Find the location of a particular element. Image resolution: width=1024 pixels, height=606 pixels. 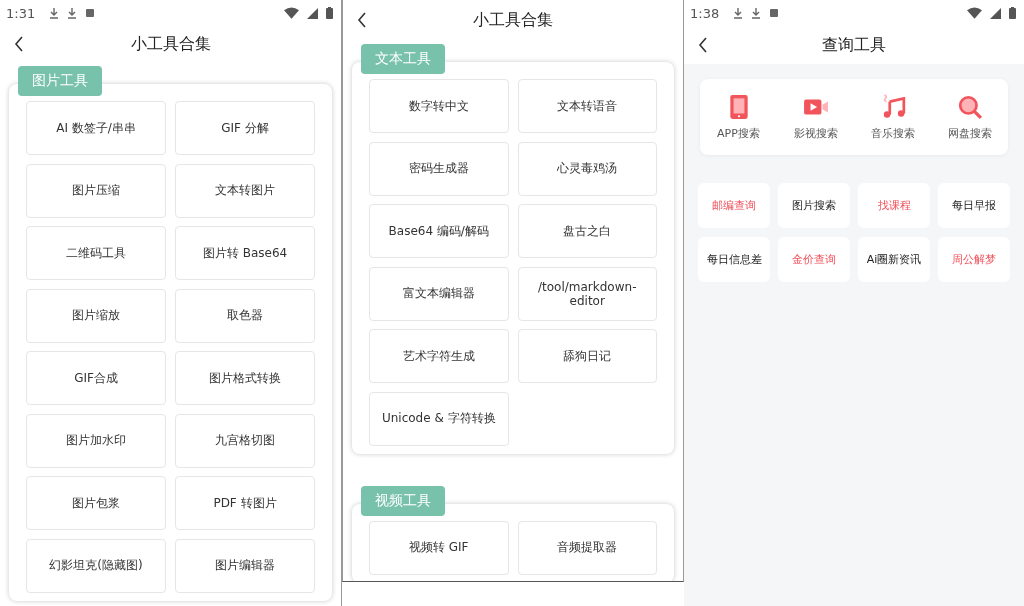

tool-button: 文本转语音 is located at coordinates (587, 106).